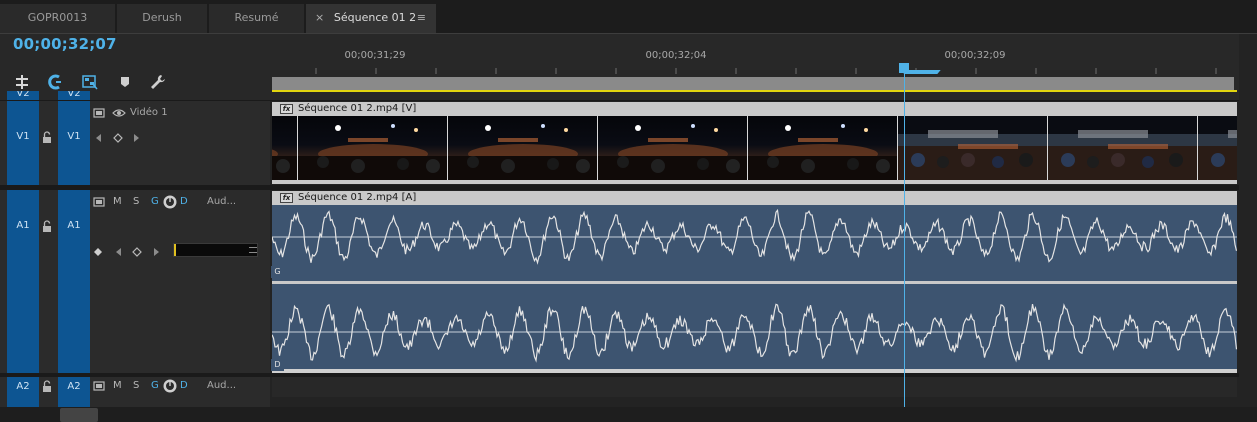 Image resolution: width=1257 pixels, height=422 pixels. Describe the element at coordinates (149, 112) in the screenshot. I see `v1-track-name: Vidéo 1` at that location.